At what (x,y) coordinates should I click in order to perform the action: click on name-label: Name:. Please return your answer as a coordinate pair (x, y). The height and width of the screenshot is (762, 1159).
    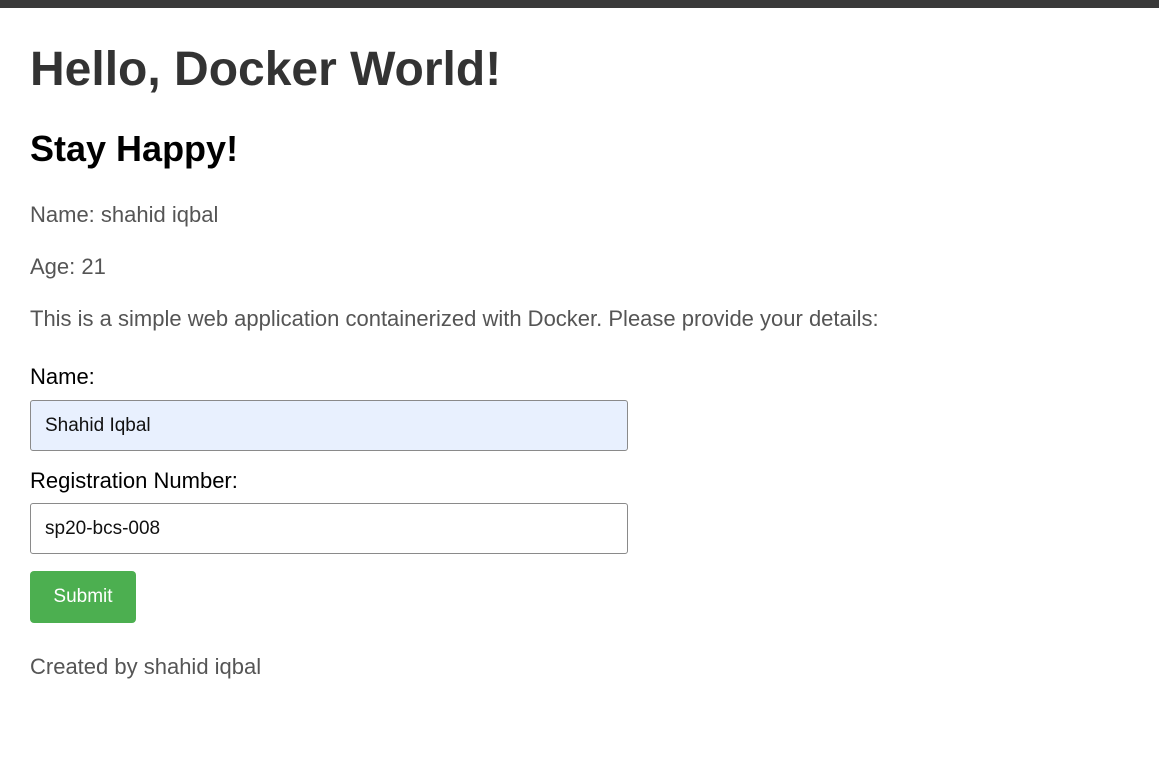
    Looking at the image, I should click on (62, 376).